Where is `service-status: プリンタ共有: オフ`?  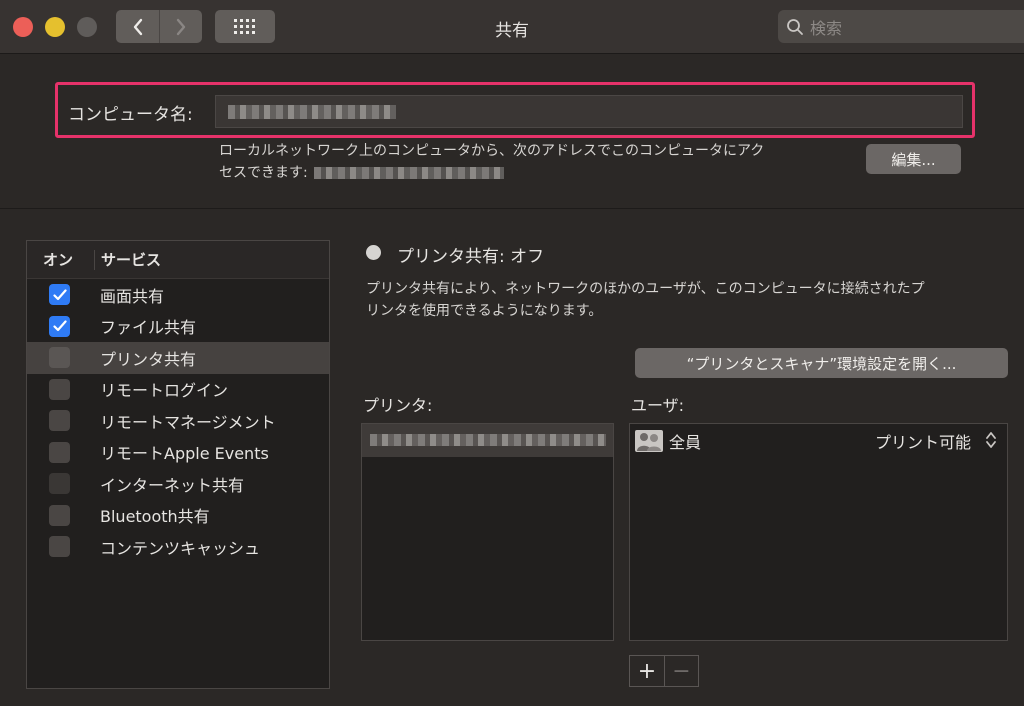
service-status: プリンタ共有: オフ is located at coordinates (471, 257).